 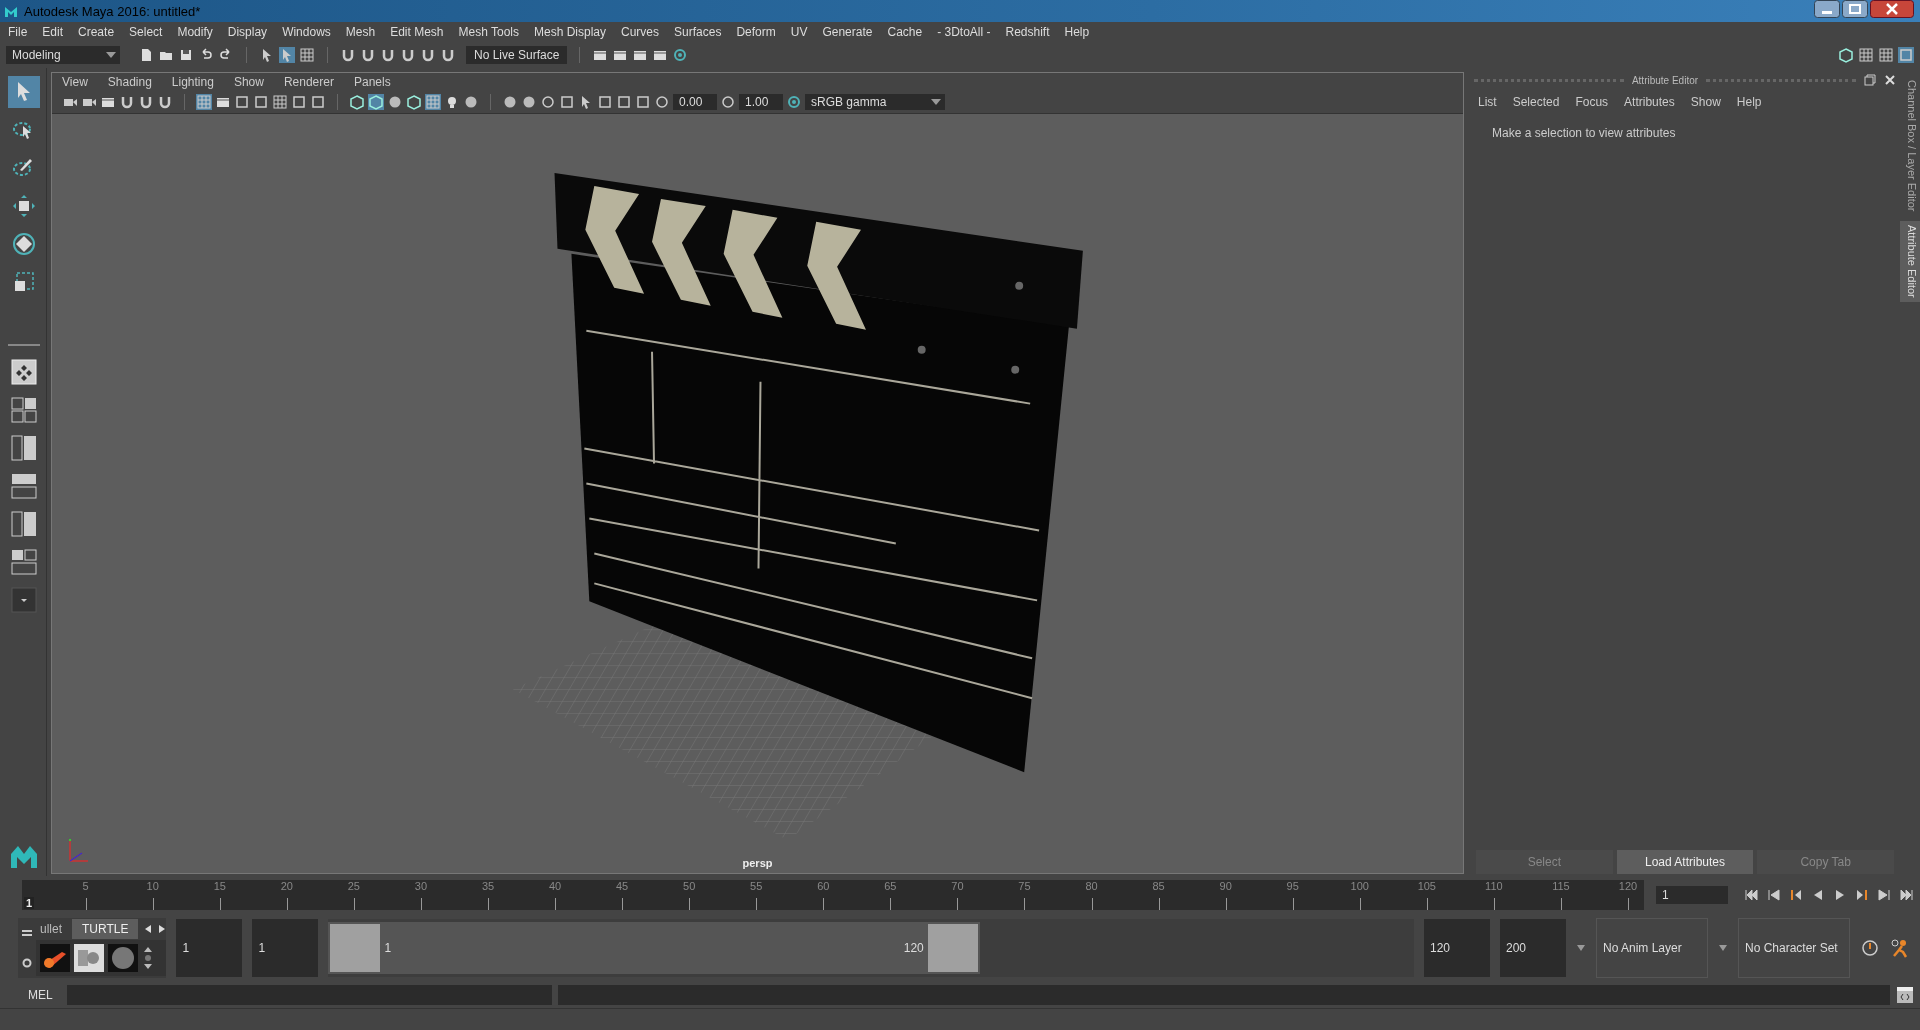 What do you see at coordinates (698, 32) in the screenshot?
I see `menu-item: Surfaces` at bounding box center [698, 32].